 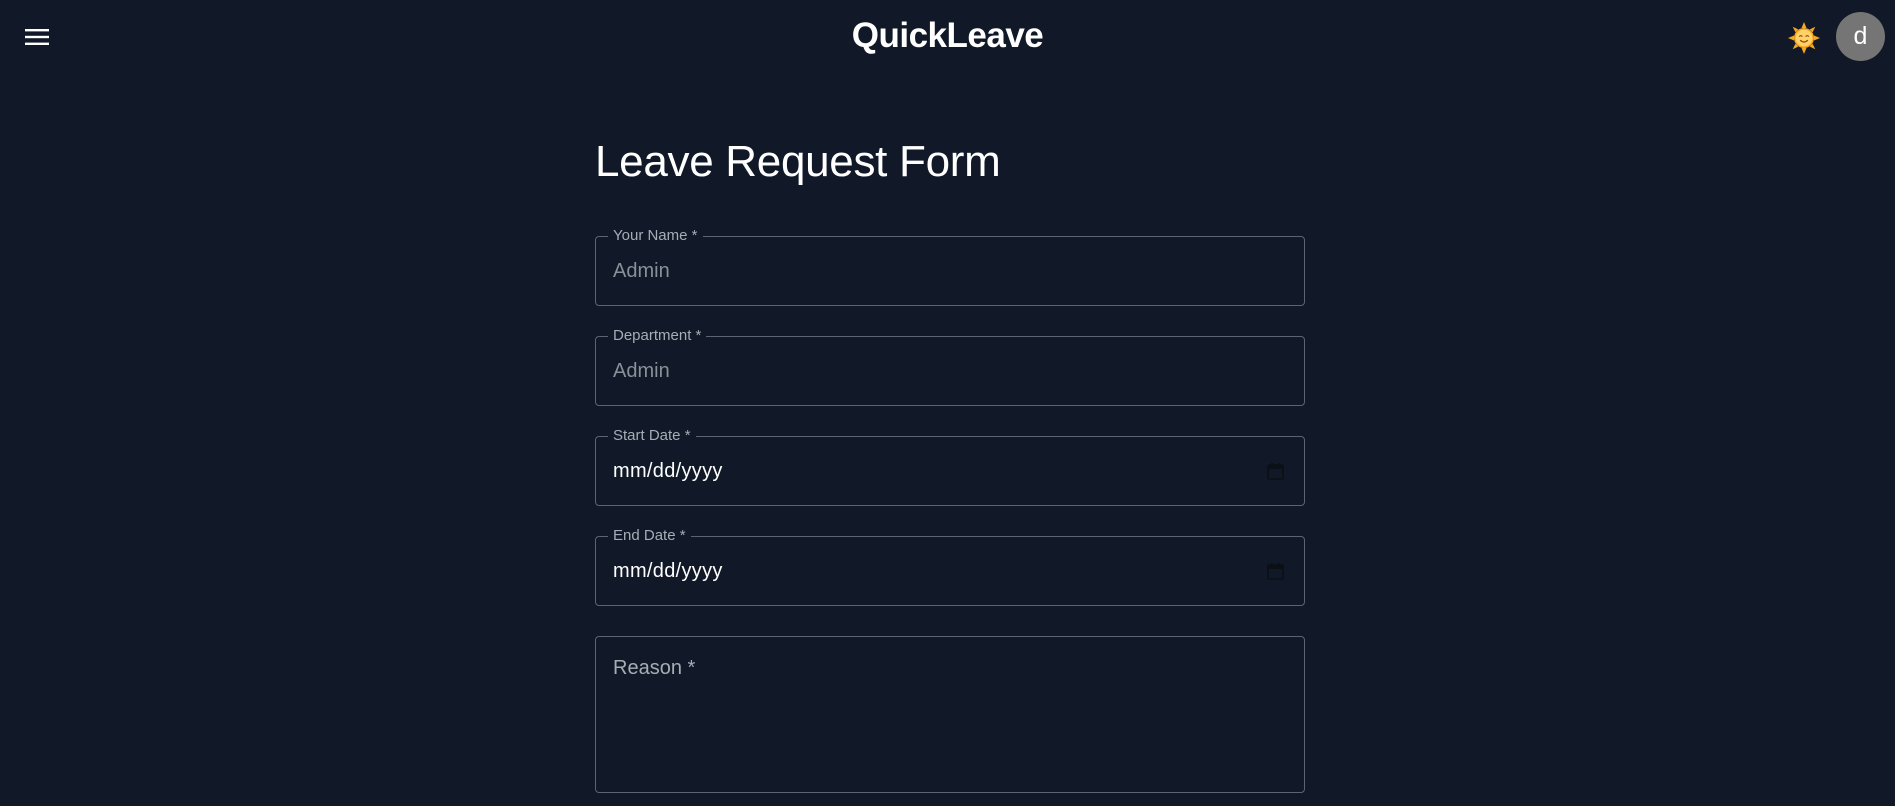 I want to click on app-title: QuickLeave, so click(x=947, y=35).